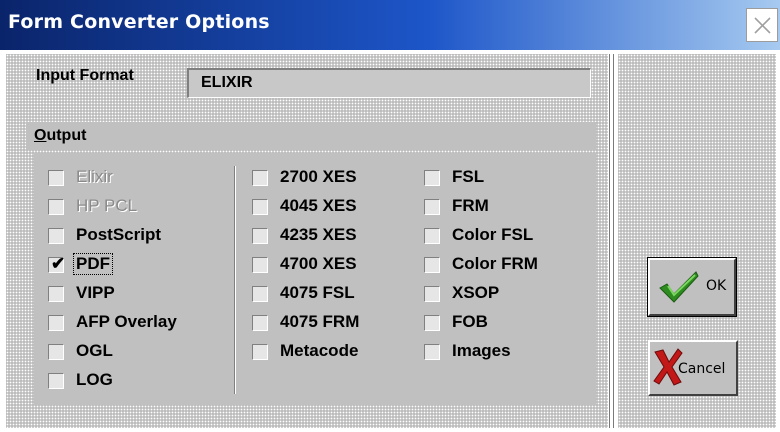 The image size is (780, 432). Describe the element at coordinates (476, 292) in the screenshot. I see `checkbox-label: XSOP` at that location.